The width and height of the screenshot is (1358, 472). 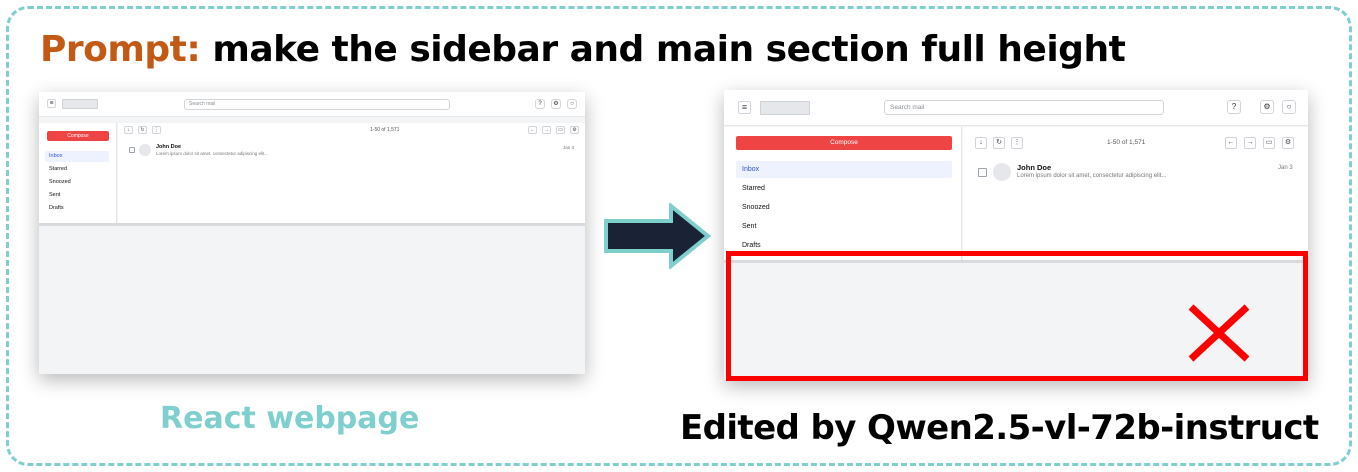 I want to click on caption-edited-by: Edited by Qwen2.5-vl-72b-instruct, so click(x=999, y=428).